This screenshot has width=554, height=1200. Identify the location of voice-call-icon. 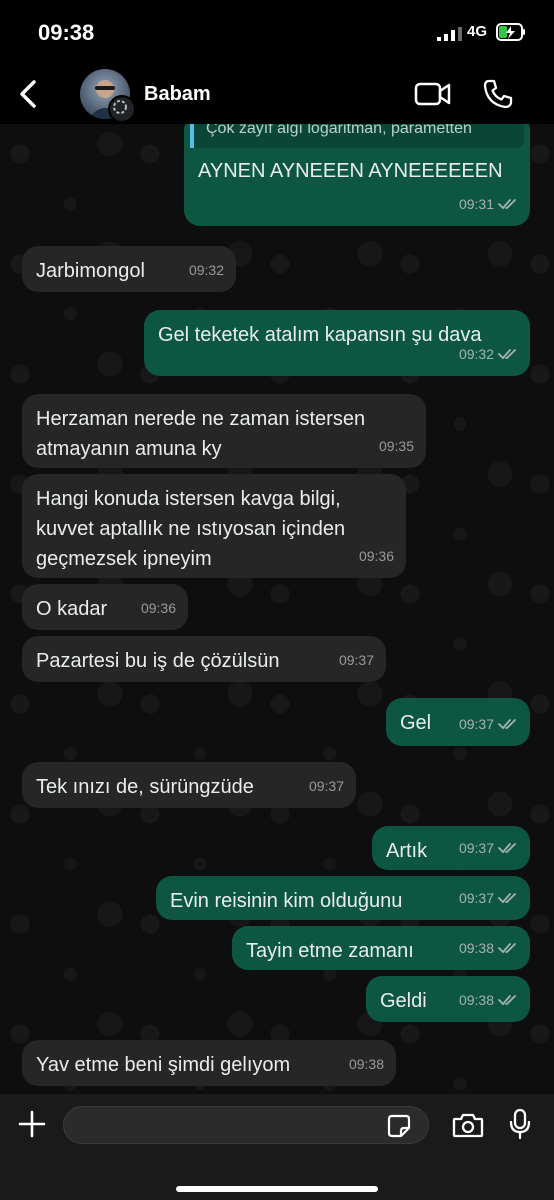
(498, 94).